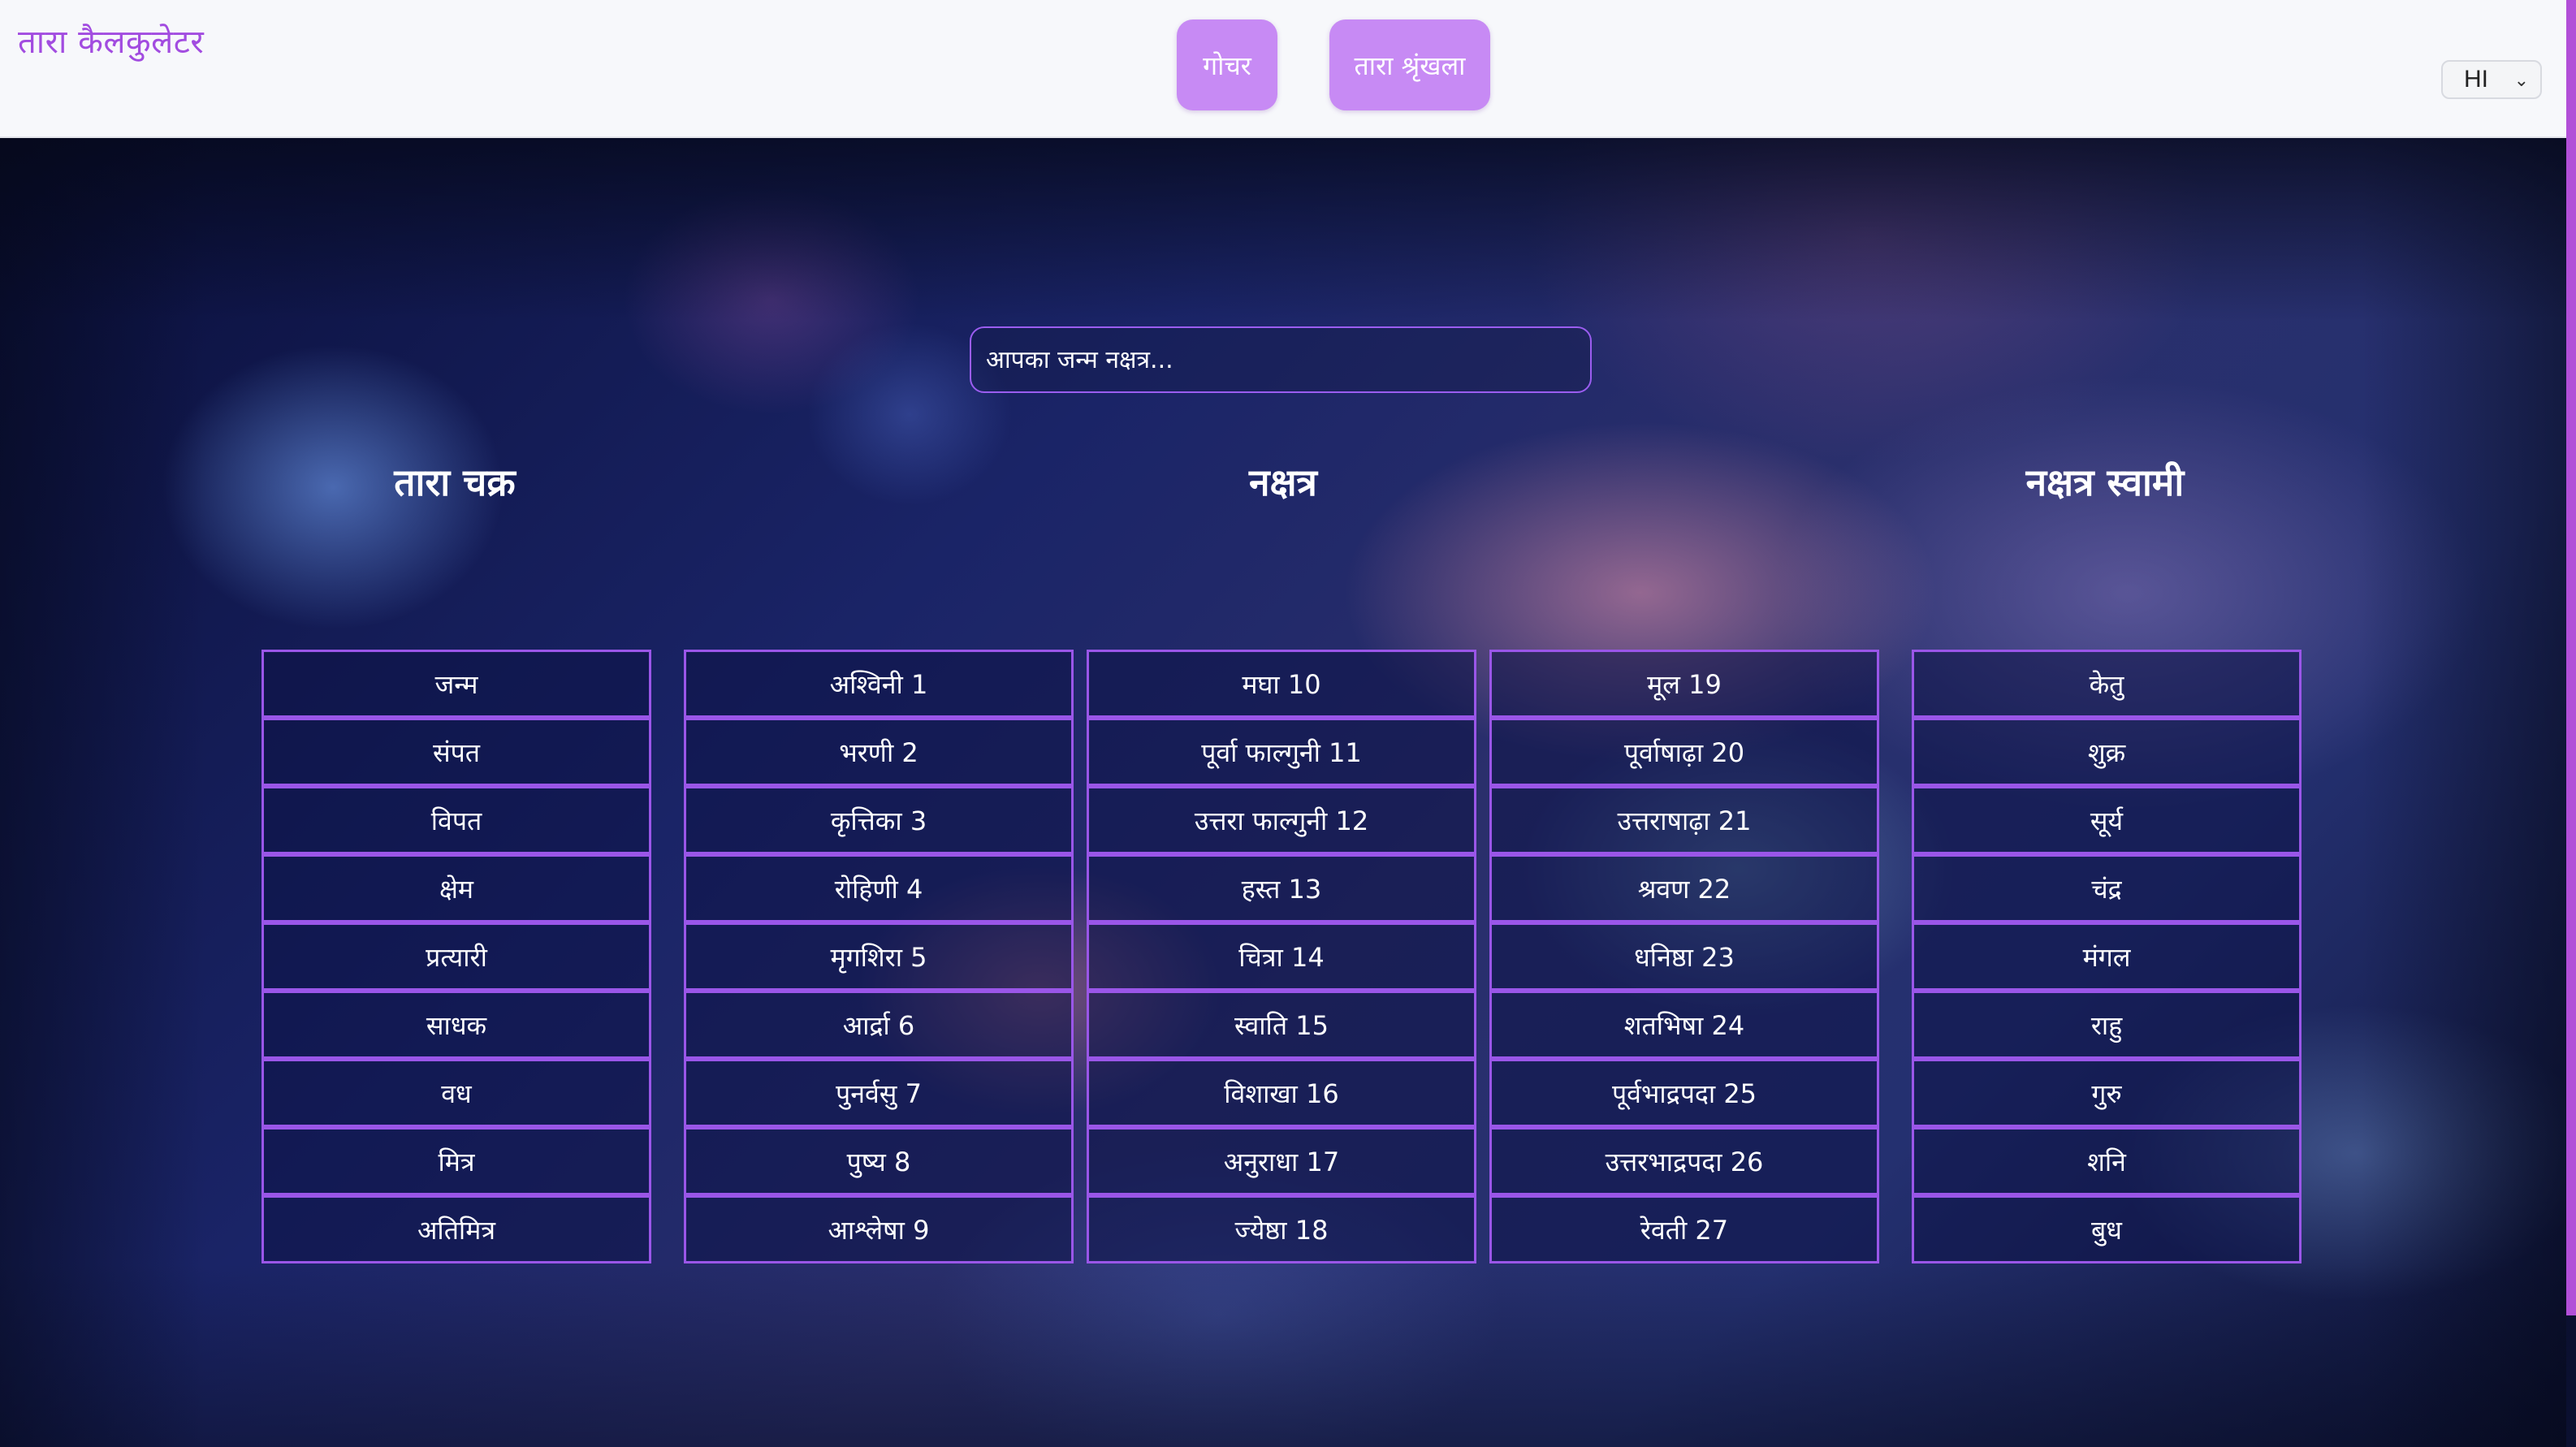 Image resolution: width=2576 pixels, height=1447 pixels. What do you see at coordinates (456, 820) in the screenshot?
I see `tara-chakra-cell: विपत` at bounding box center [456, 820].